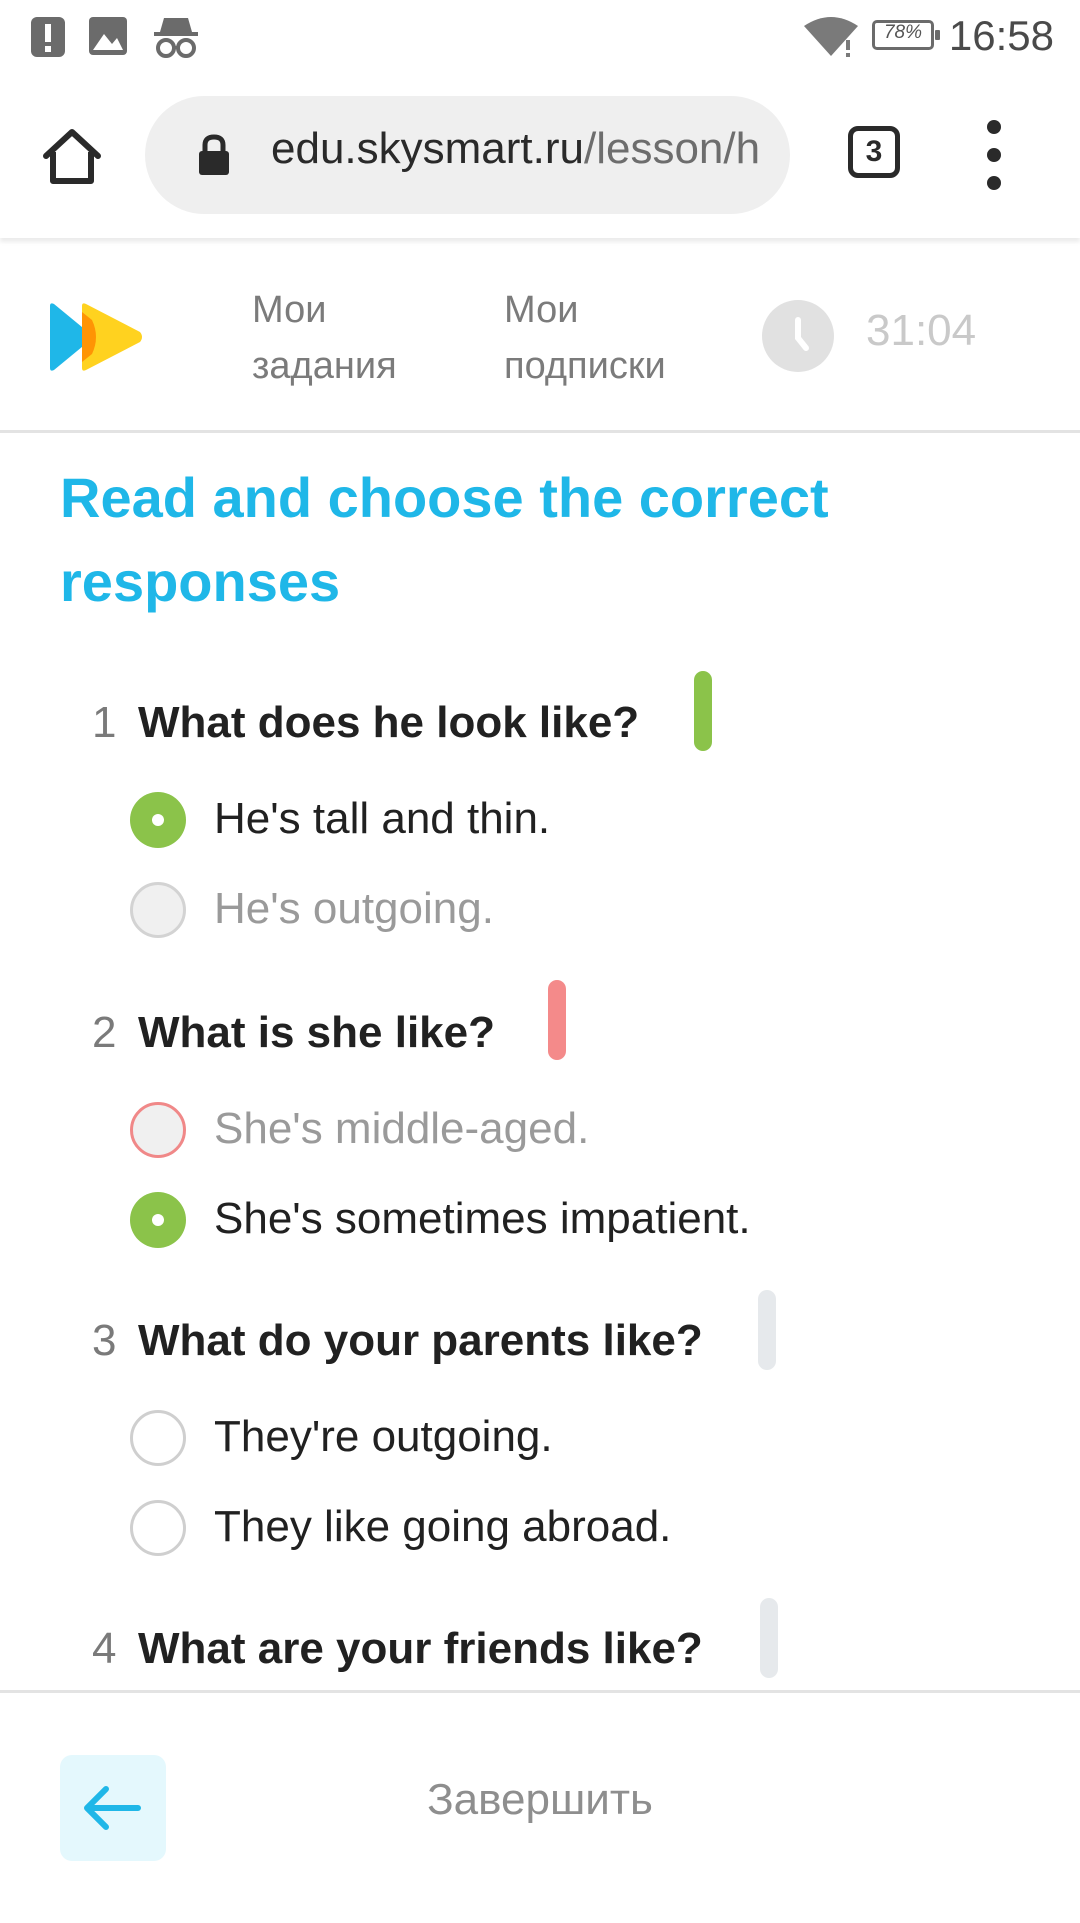  I want to click on clock: 16:58, so click(1001, 35).